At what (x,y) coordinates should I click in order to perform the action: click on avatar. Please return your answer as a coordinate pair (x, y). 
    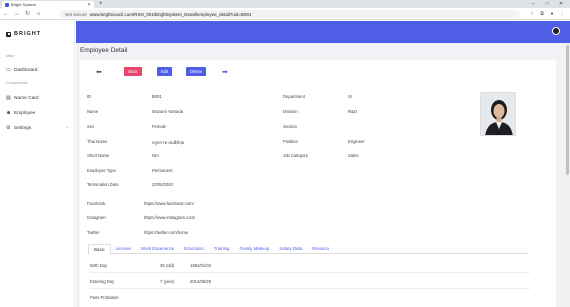
    Looking at the image, I should click on (556, 31).